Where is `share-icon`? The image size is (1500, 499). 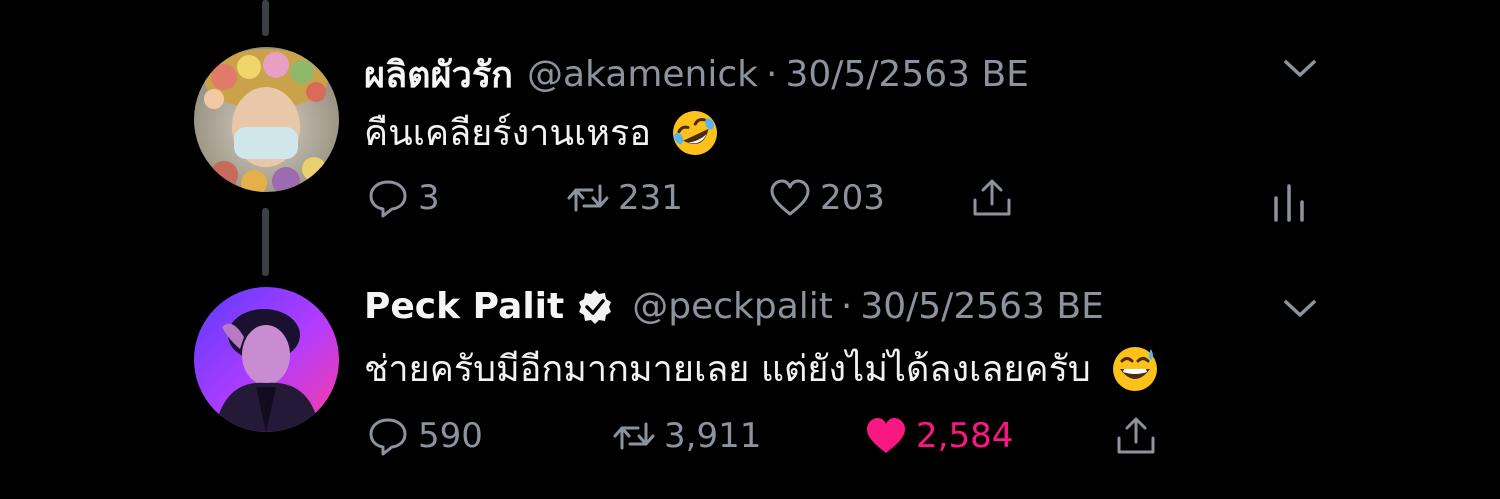
share-icon is located at coordinates (1136, 435).